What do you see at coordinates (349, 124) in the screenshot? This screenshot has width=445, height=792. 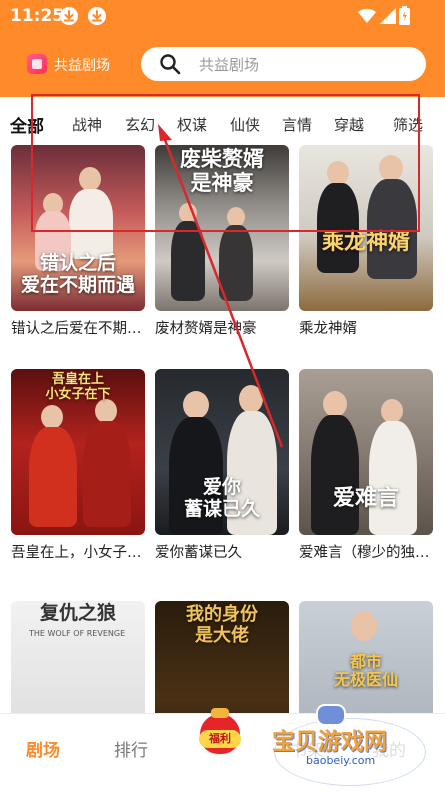 I see `tab-chuanyue: 穿越` at bounding box center [349, 124].